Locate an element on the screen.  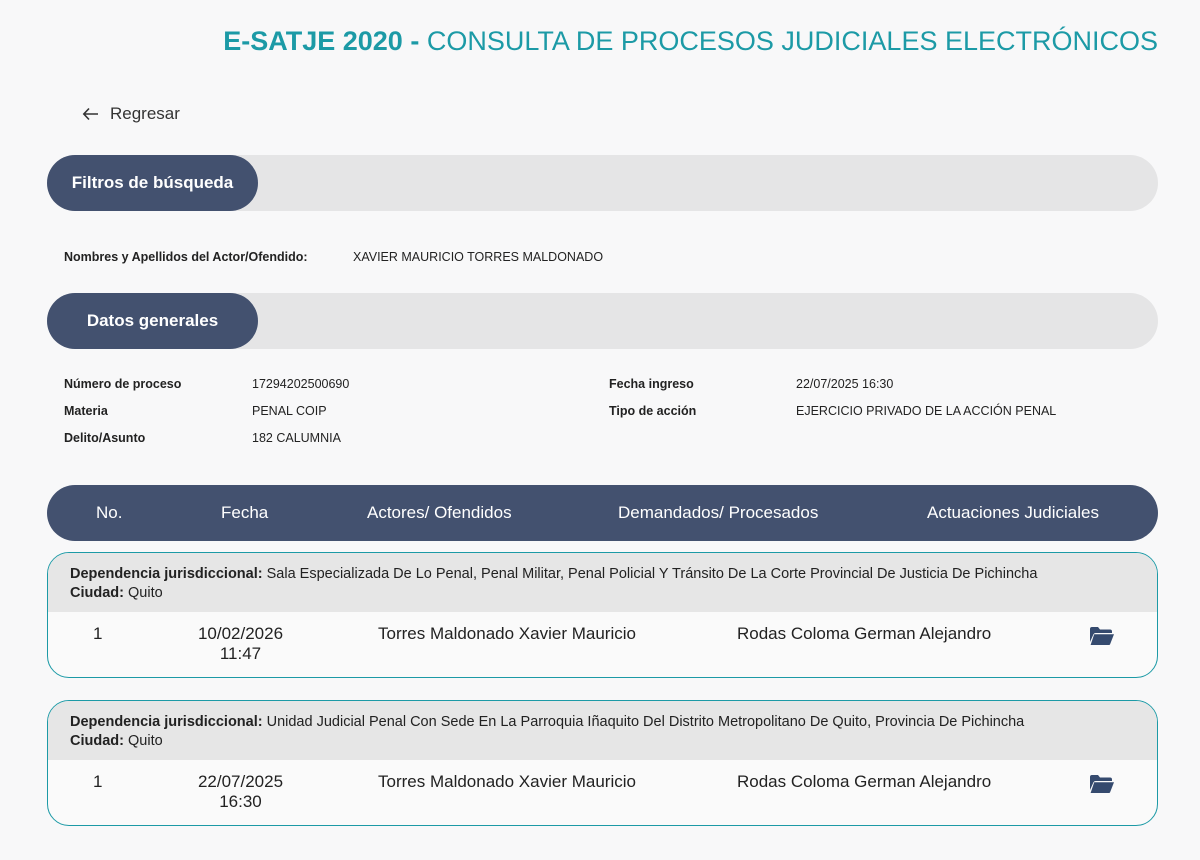
general-section-title: Datos generales is located at coordinates (152, 321).